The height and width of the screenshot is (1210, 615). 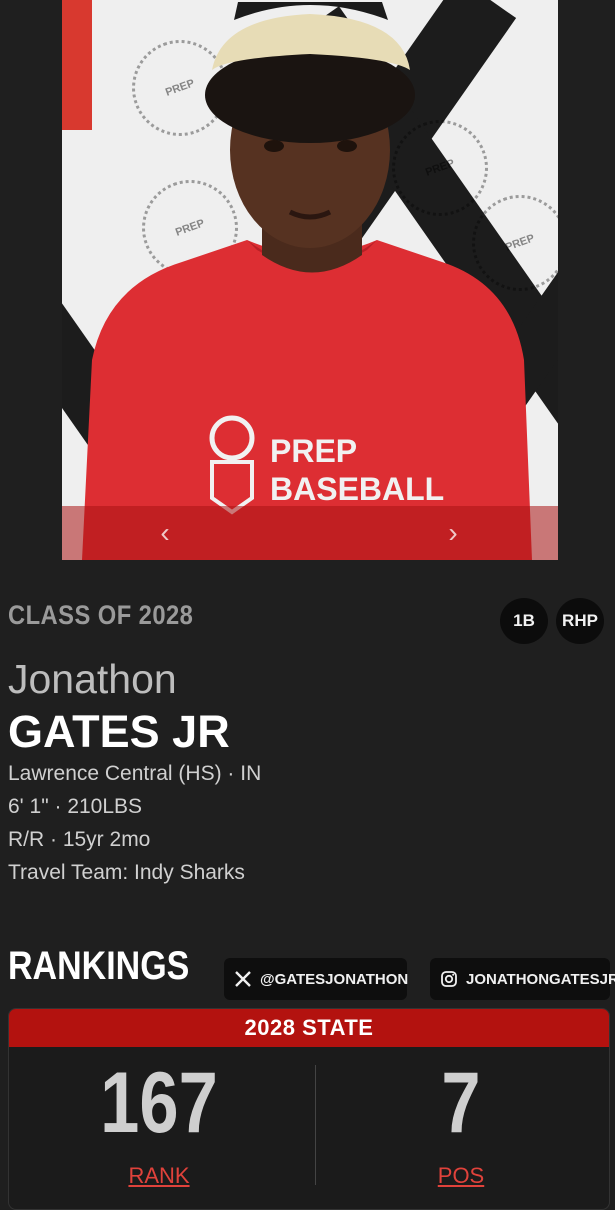 What do you see at coordinates (357, 489) in the screenshot?
I see `shirt-text-baseball: BASEBALL` at bounding box center [357, 489].